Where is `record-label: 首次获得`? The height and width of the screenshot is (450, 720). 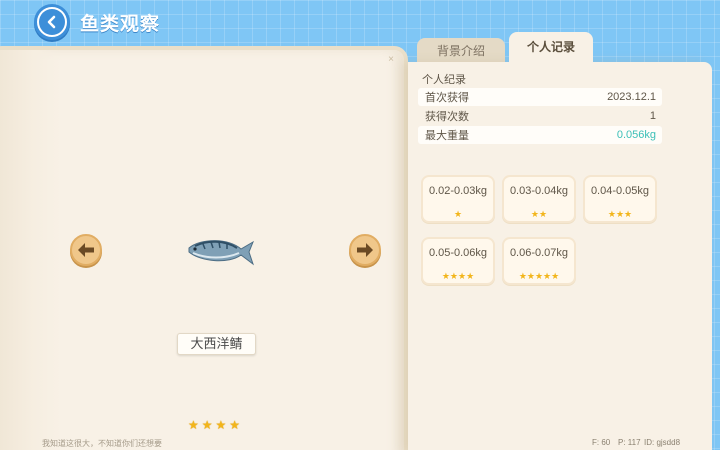 record-label: 首次获得 is located at coordinates (447, 98).